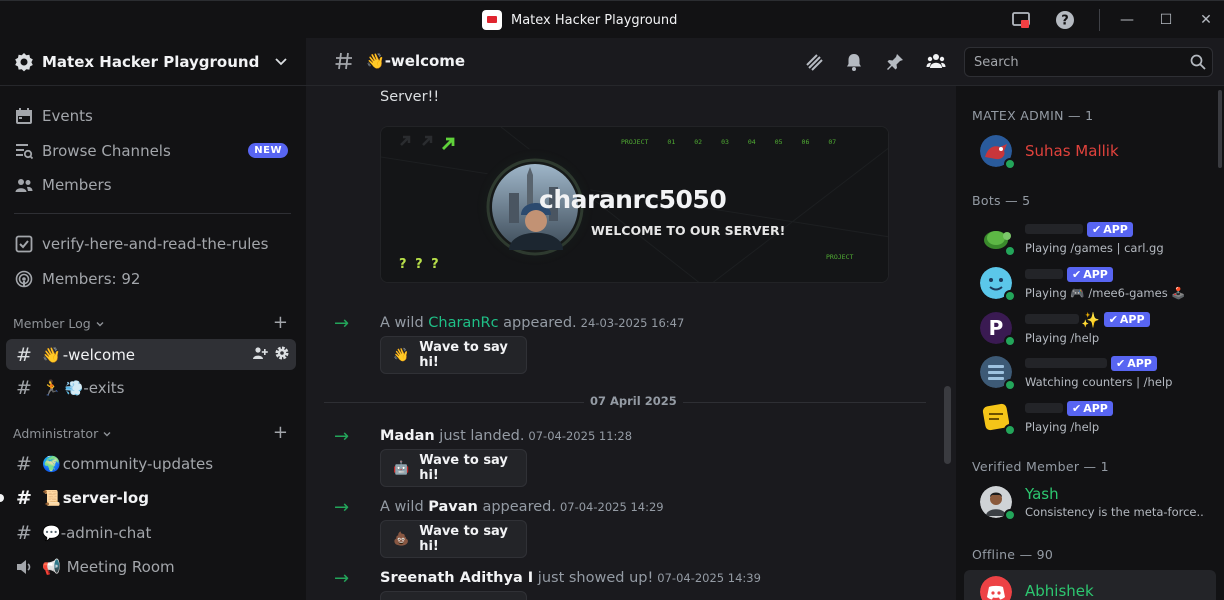  I want to click on search-box, so click(1088, 62).